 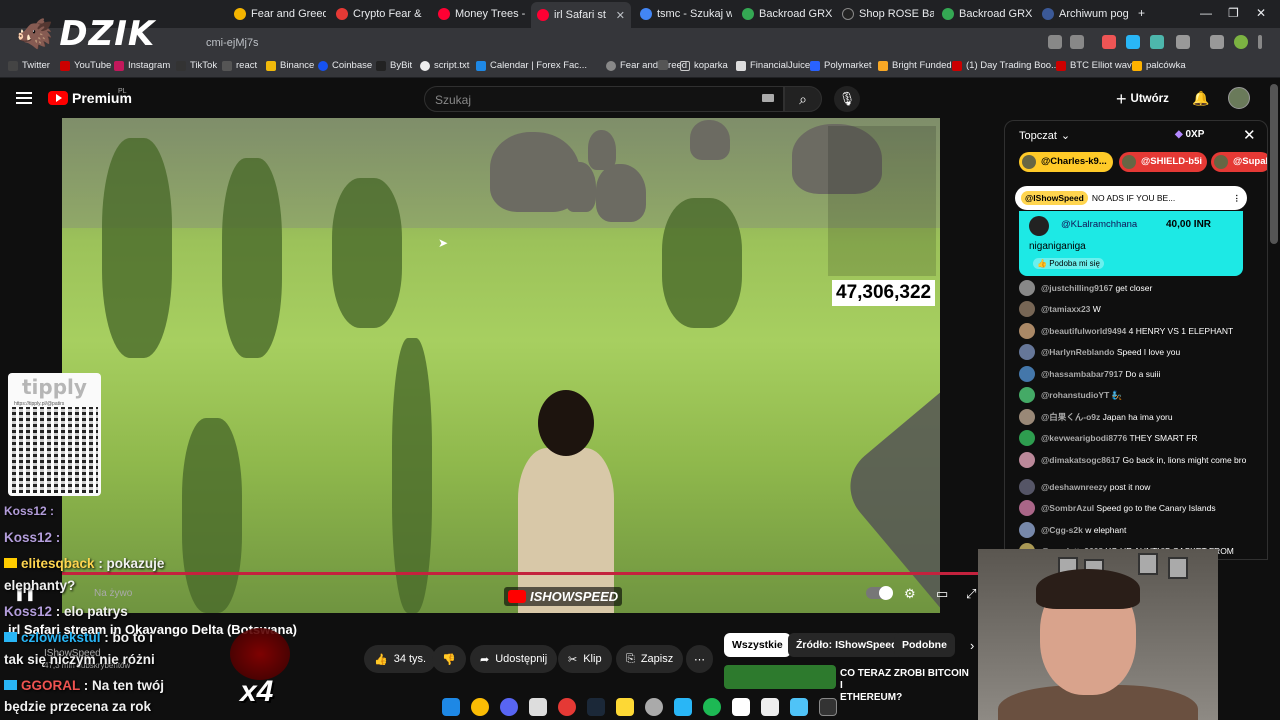 I want to click on more-vertical-icon: ⋮, so click(x=1237, y=198).